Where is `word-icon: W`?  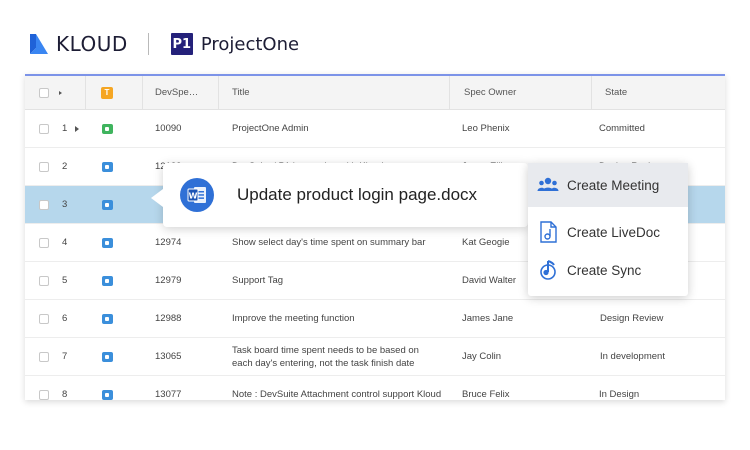 word-icon: W is located at coordinates (197, 195).